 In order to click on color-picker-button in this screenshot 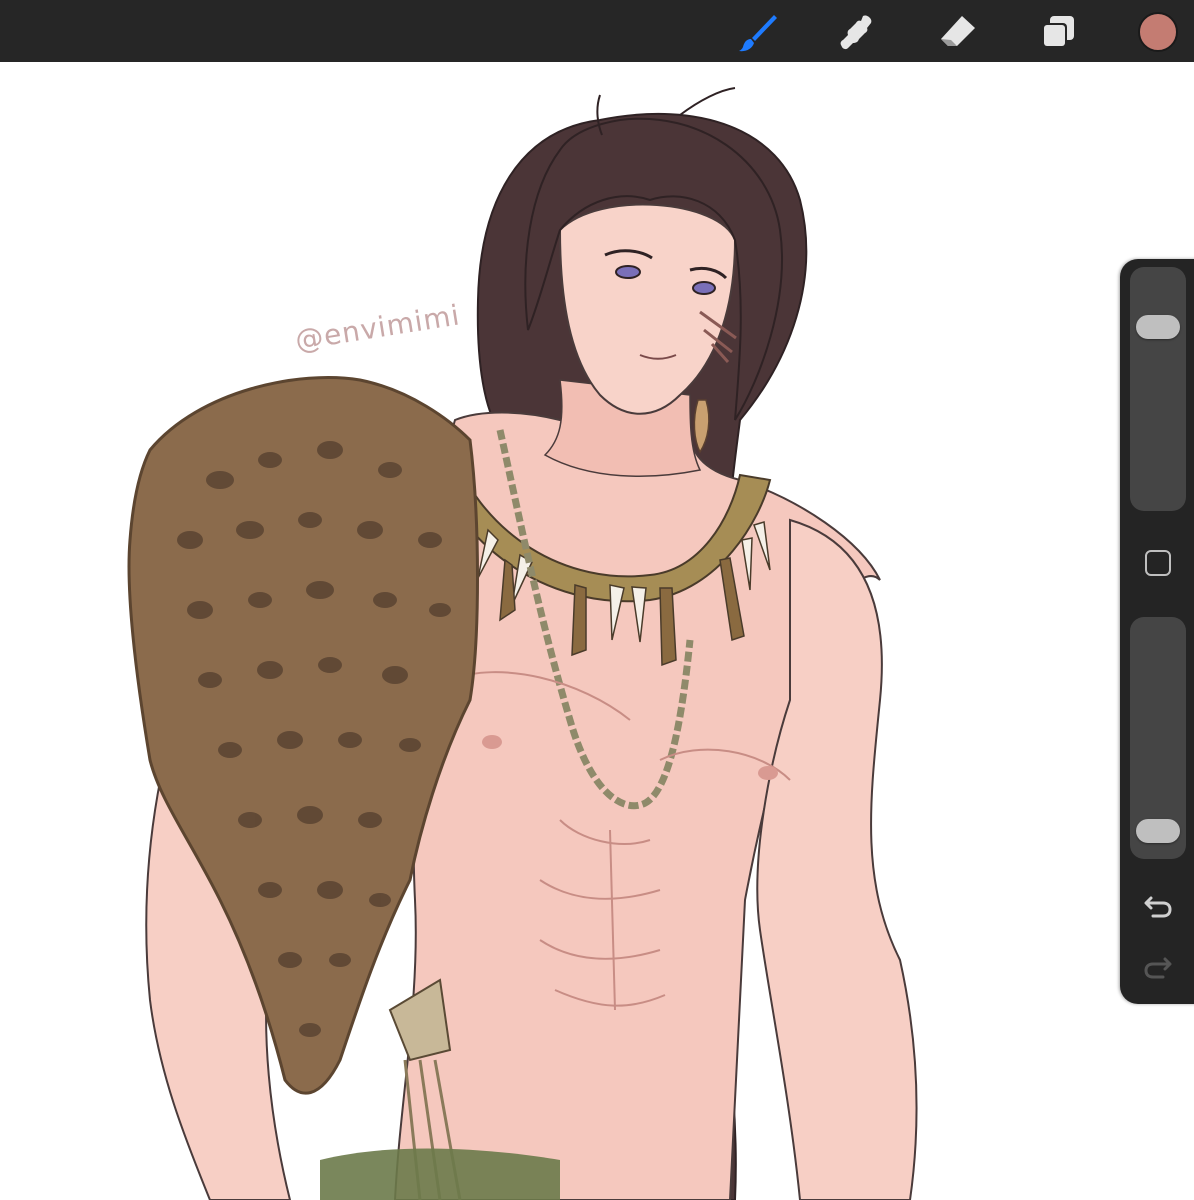, I will do `click(1158, 32)`.